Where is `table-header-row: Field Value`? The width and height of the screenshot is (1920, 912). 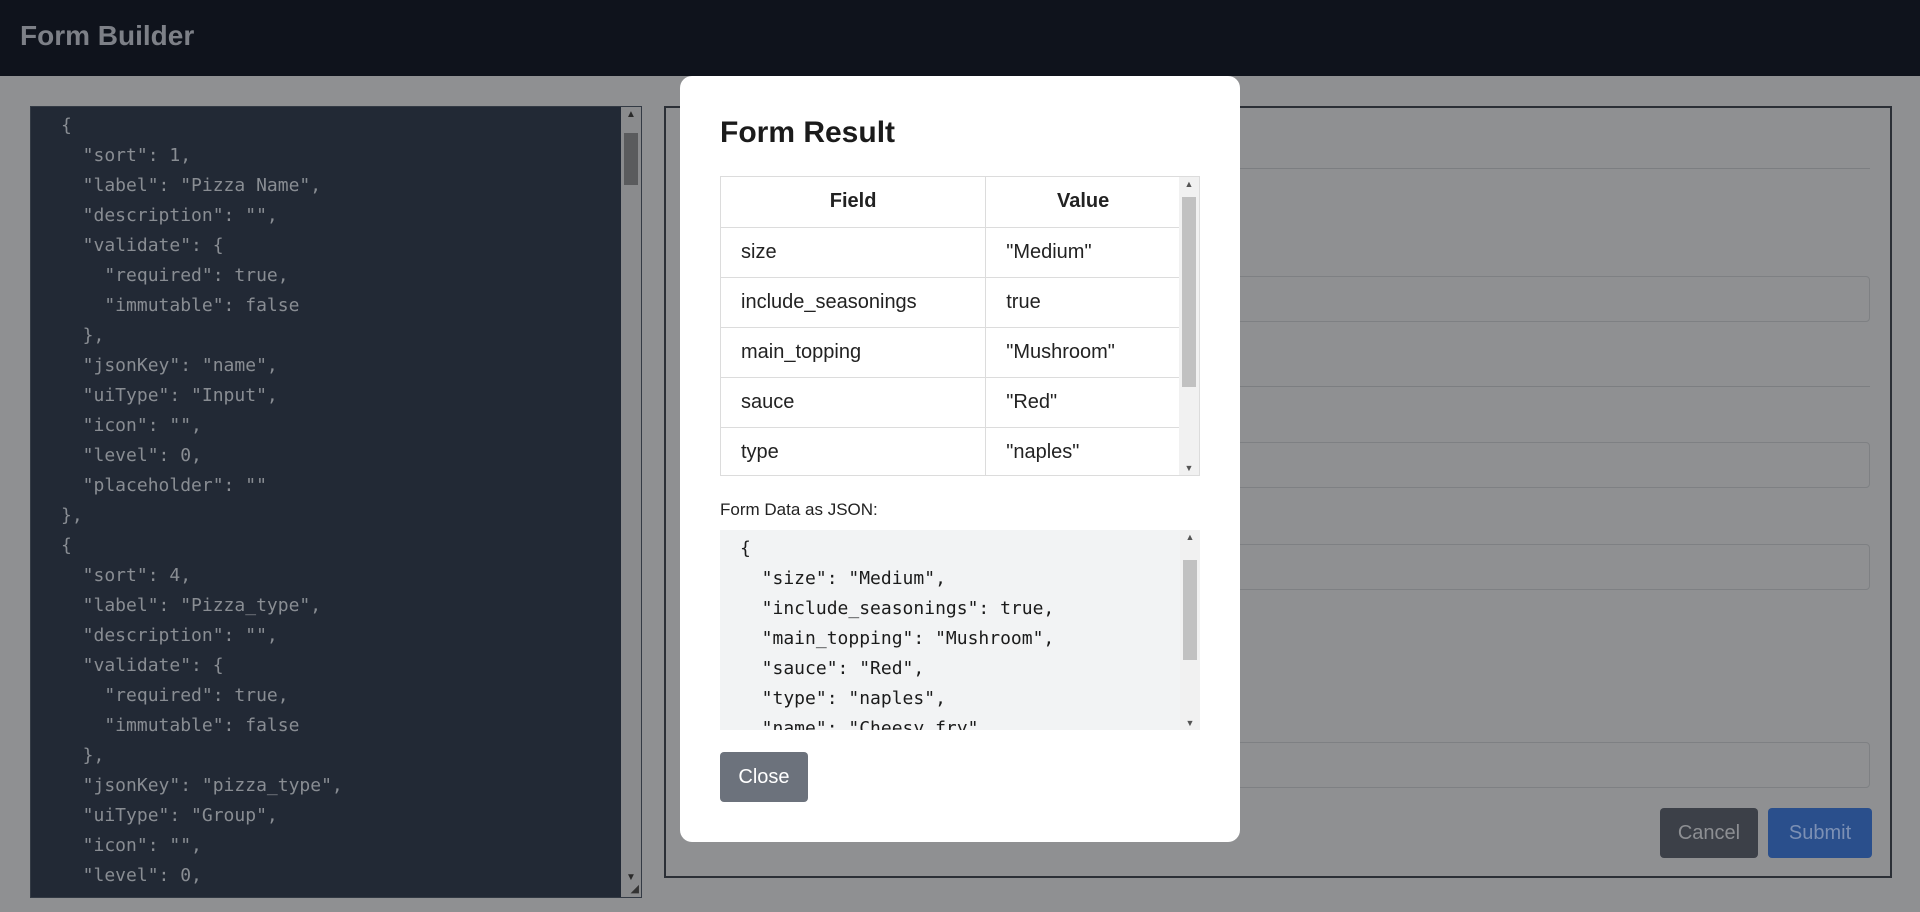
table-header-row: Field Value is located at coordinates (951, 202).